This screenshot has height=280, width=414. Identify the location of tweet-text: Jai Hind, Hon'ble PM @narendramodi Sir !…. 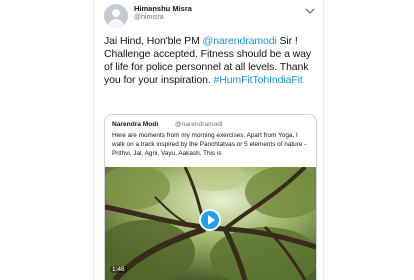
(211, 61).